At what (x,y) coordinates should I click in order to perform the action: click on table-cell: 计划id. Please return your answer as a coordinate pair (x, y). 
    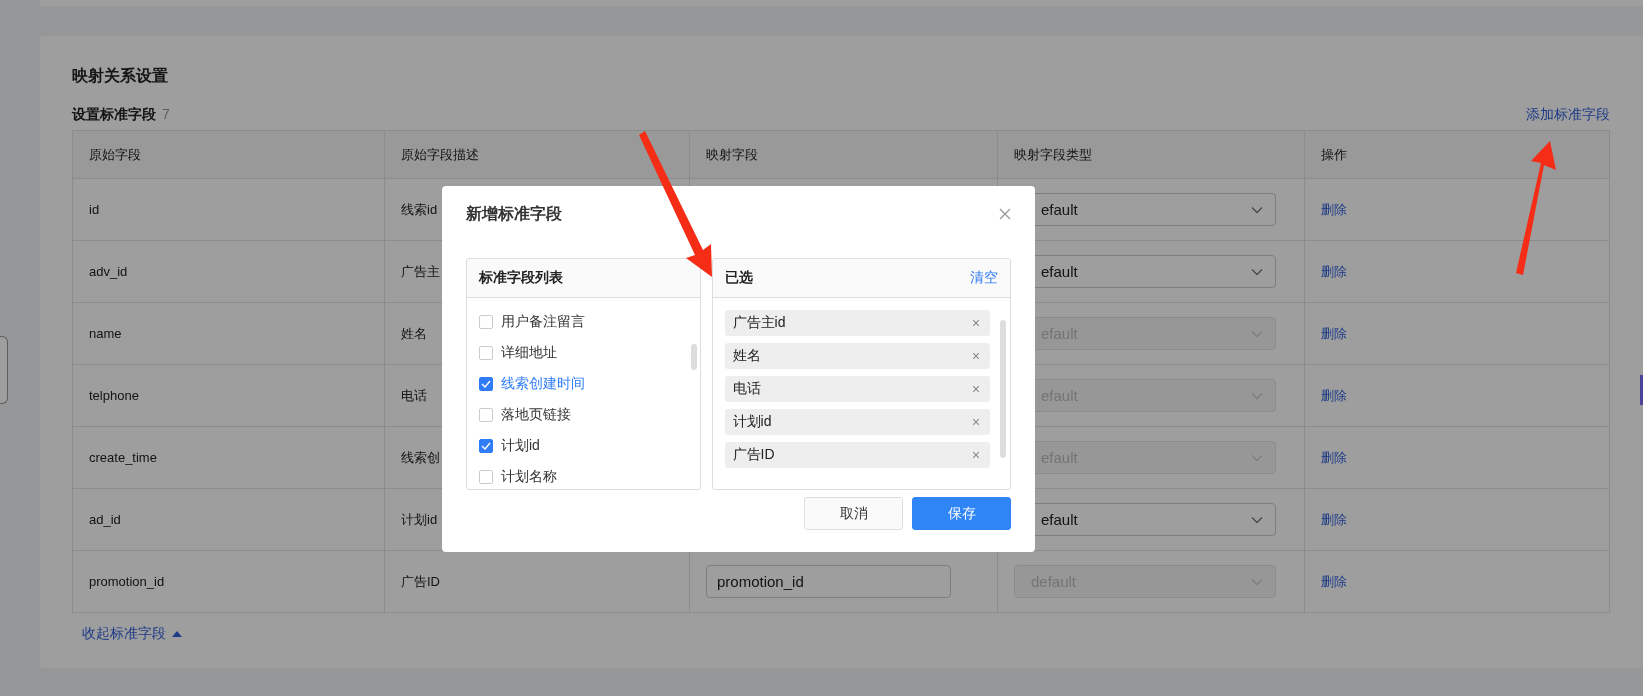
    Looking at the image, I should click on (419, 519).